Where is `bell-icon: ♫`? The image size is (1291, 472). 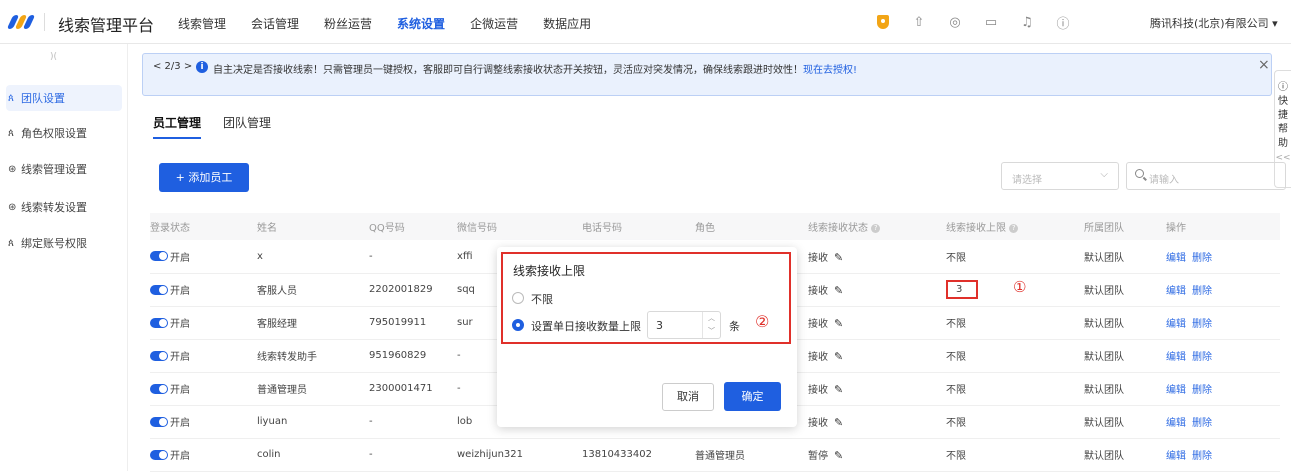 bell-icon: ♫ is located at coordinates (1027, 22).